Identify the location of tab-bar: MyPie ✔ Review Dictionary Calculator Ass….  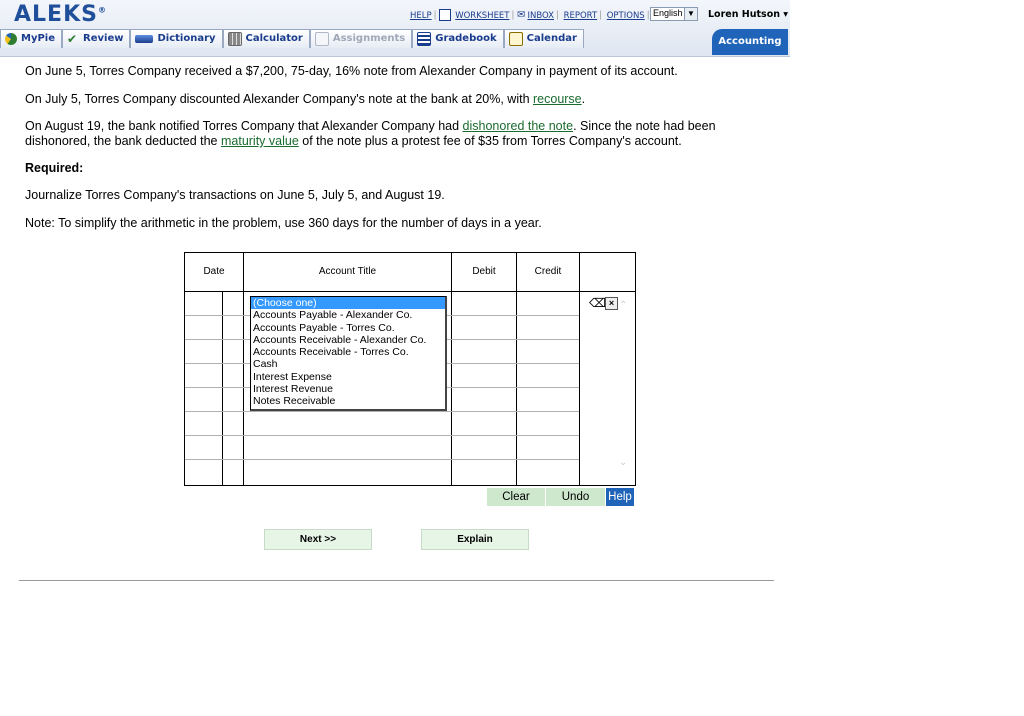
(292, 39).